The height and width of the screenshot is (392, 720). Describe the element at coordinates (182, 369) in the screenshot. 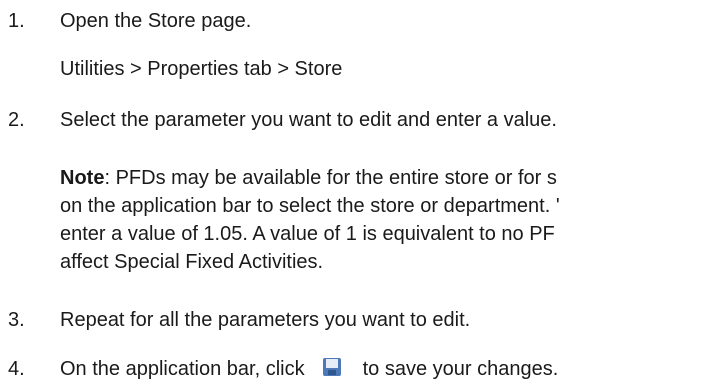

I see `step-text-before: On the application bar, click` at that location.